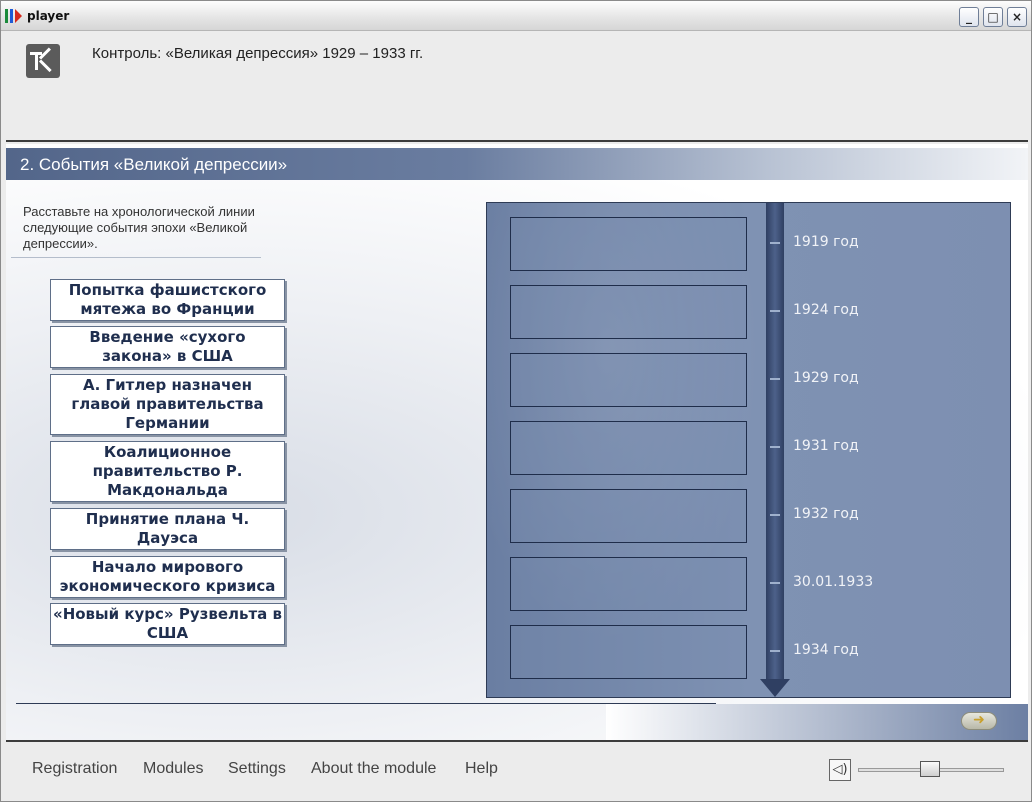  I want to click on volume-slider-thumb, so click(930, 769).